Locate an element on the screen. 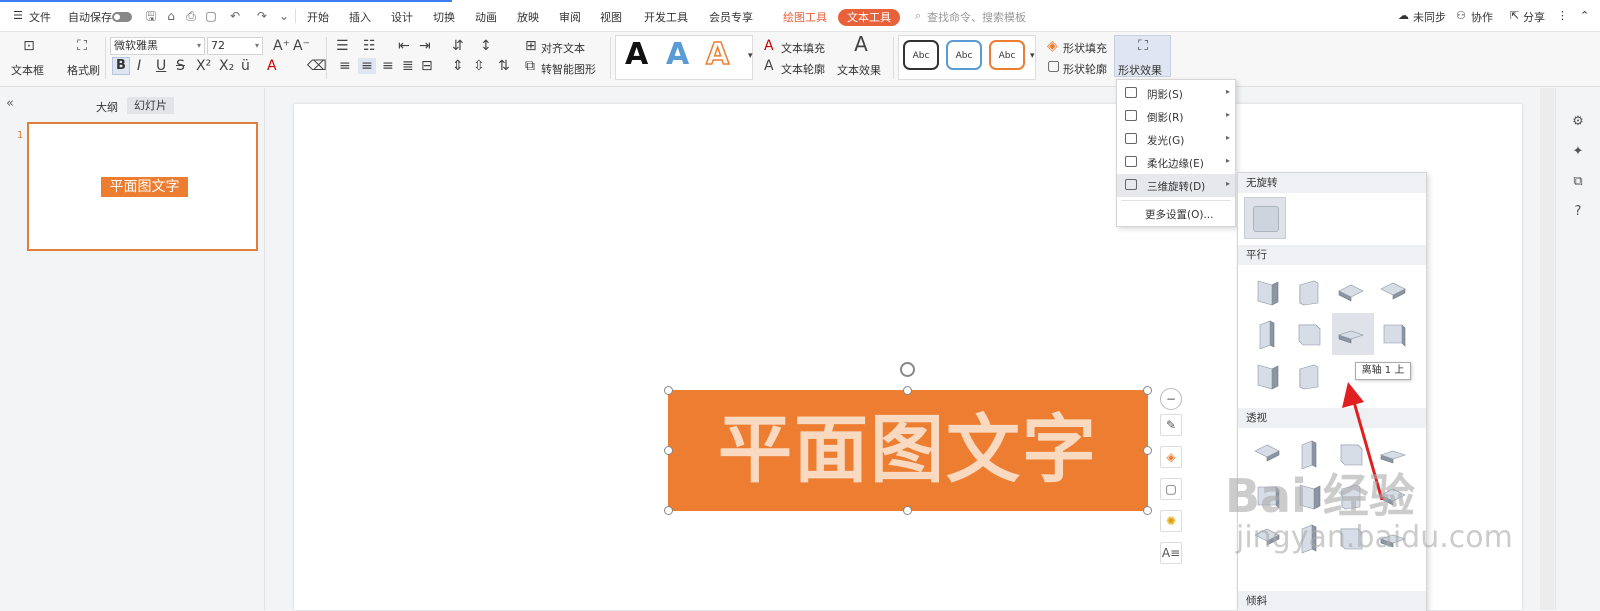 This screenshot has width=1600, height=611. smart-shape-icon: ⧉ is located at coordinates (530, 66).